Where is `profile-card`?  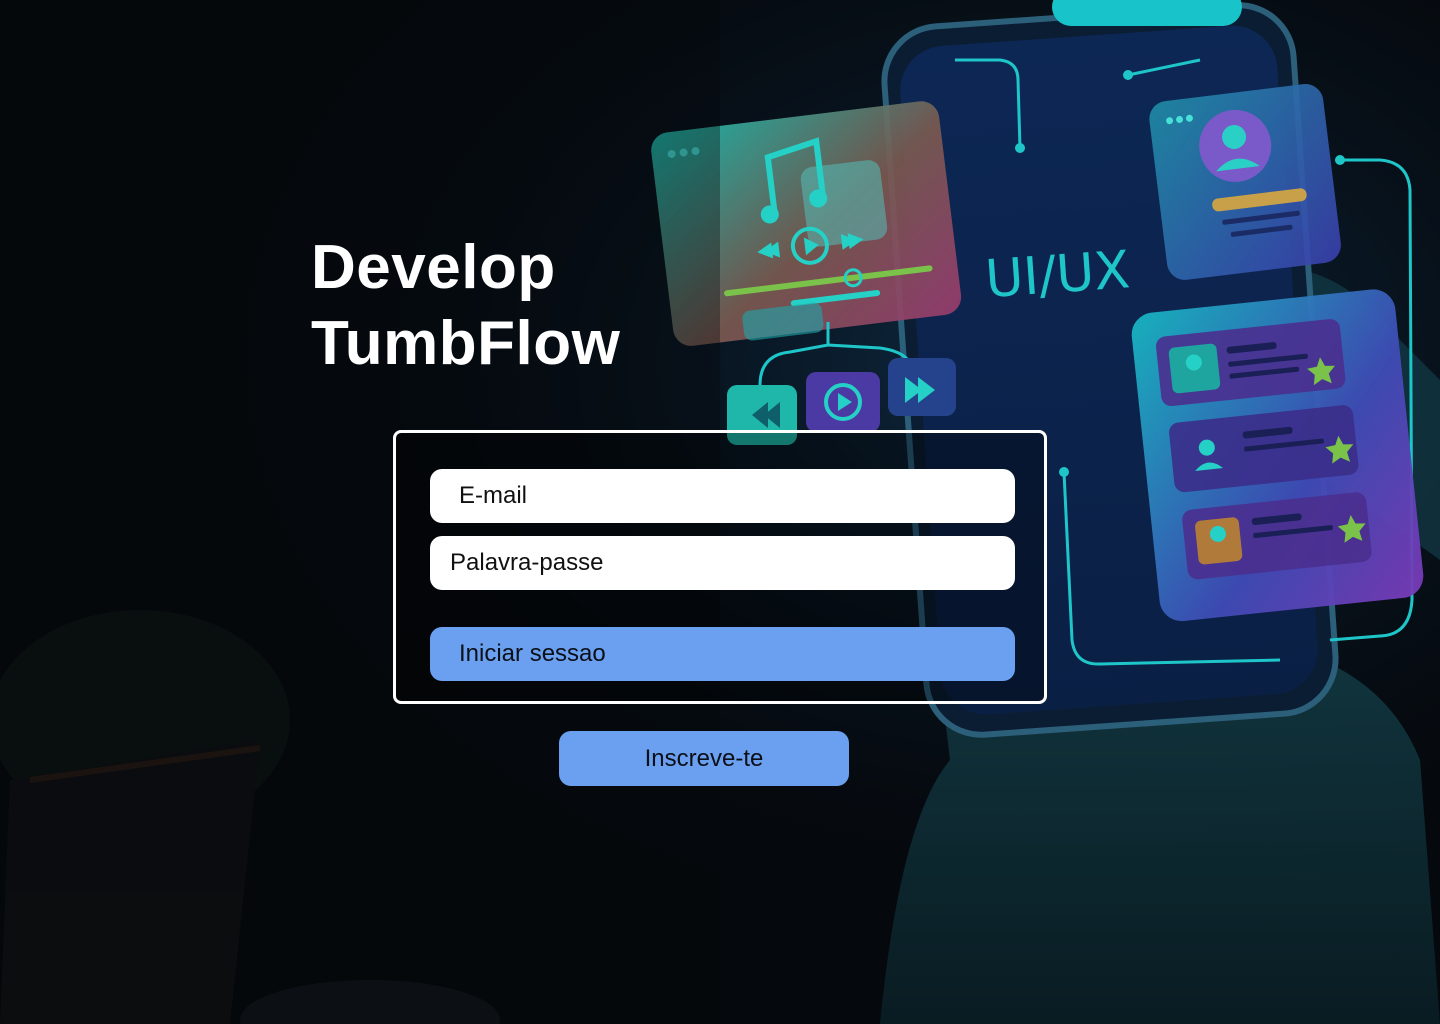 profile-card is located at coordinates (1245, 182).